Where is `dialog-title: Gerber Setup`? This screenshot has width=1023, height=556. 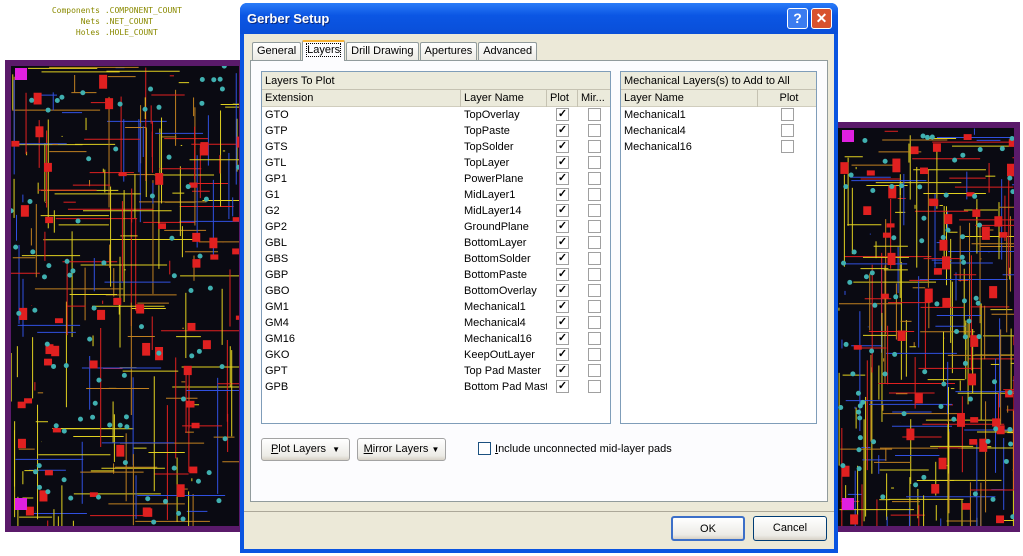 dialog-title: Gerber Setup is located at coordinates (288, 18).